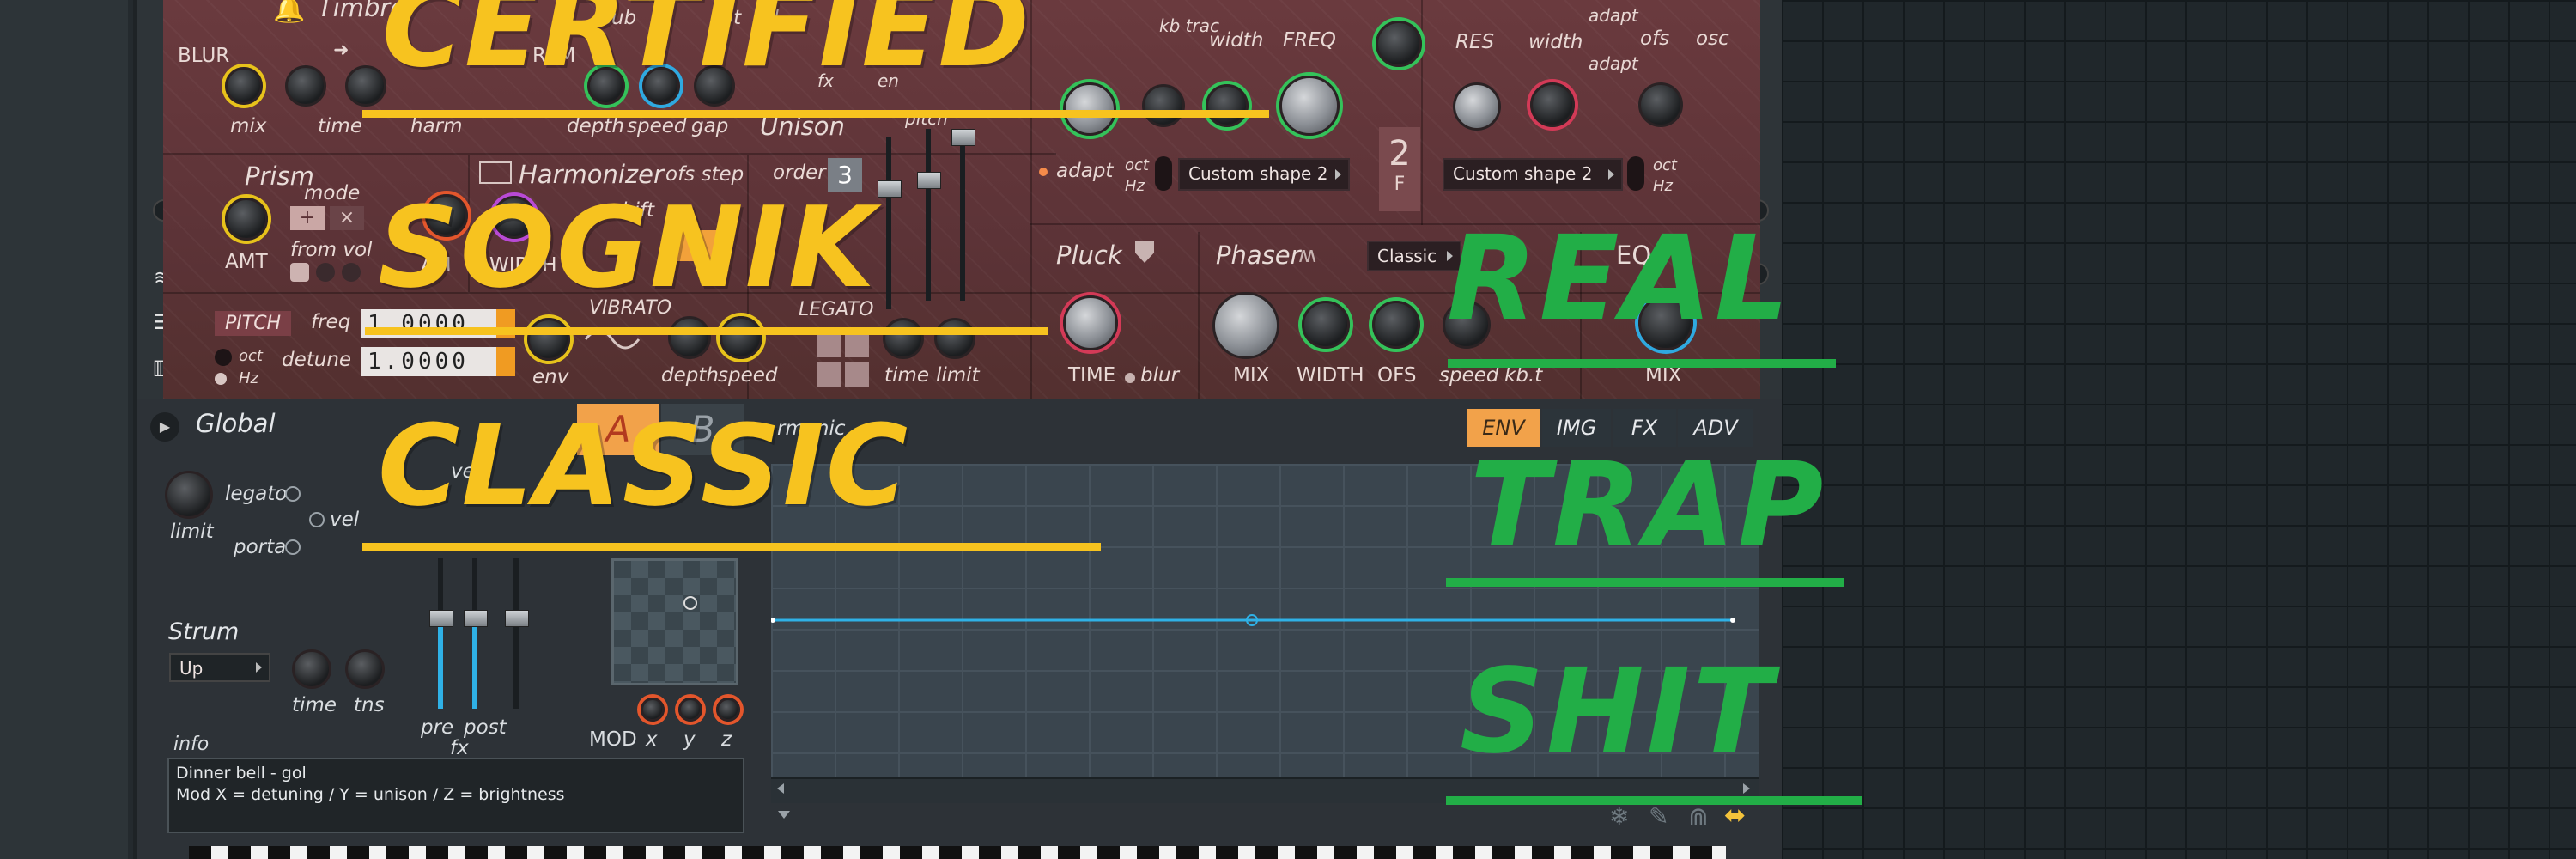  I want to click on mod-z-knob, so click(728, 710).